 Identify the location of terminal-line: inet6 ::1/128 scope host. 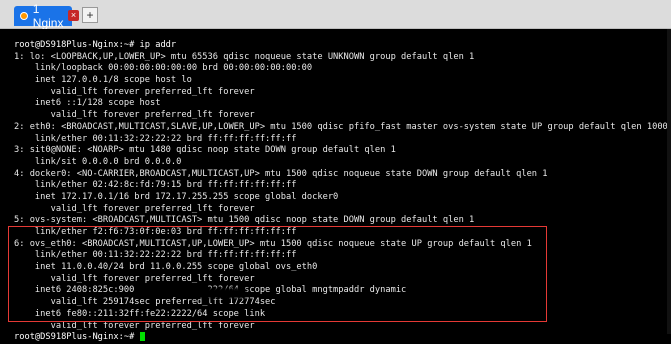
(87, 103).